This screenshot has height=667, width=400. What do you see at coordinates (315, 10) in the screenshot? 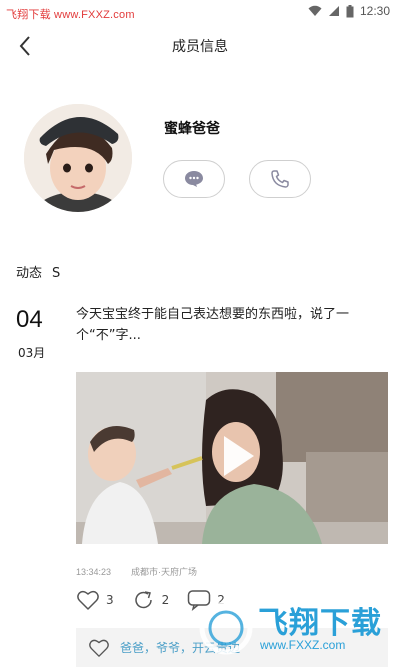
I see `wifi-icon` at bounding box center [315, 10].